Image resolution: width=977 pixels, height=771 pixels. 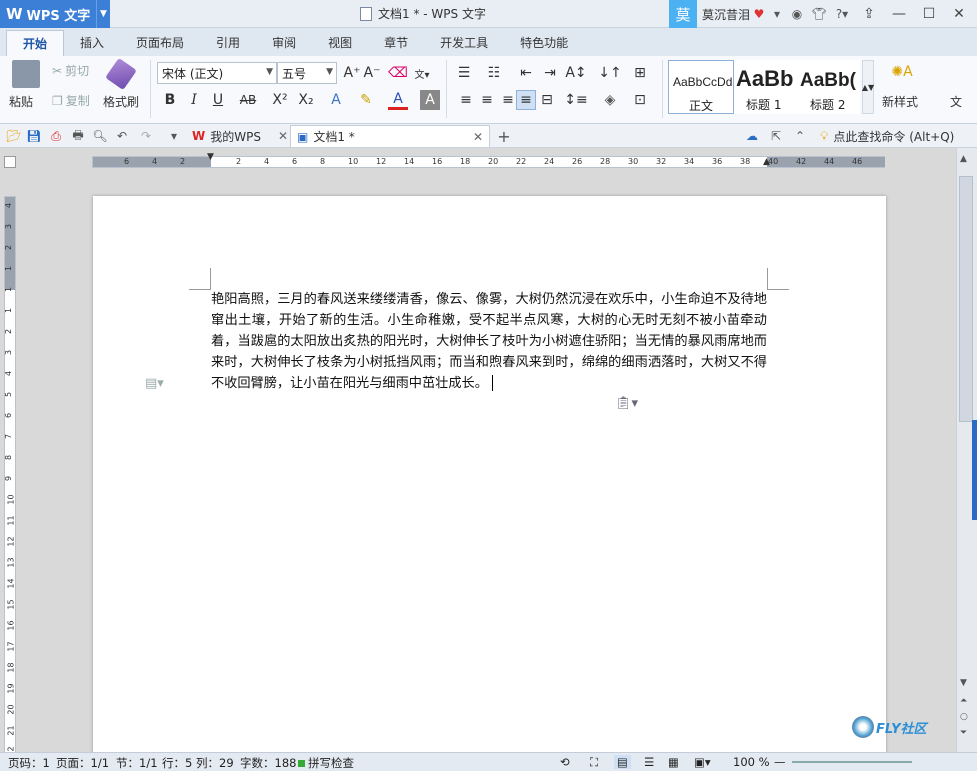 What do you see at coordinates (372, 73) in the screenshot?
I see `shrink-font-icon: A⁻` at bounding box center [372, 73].